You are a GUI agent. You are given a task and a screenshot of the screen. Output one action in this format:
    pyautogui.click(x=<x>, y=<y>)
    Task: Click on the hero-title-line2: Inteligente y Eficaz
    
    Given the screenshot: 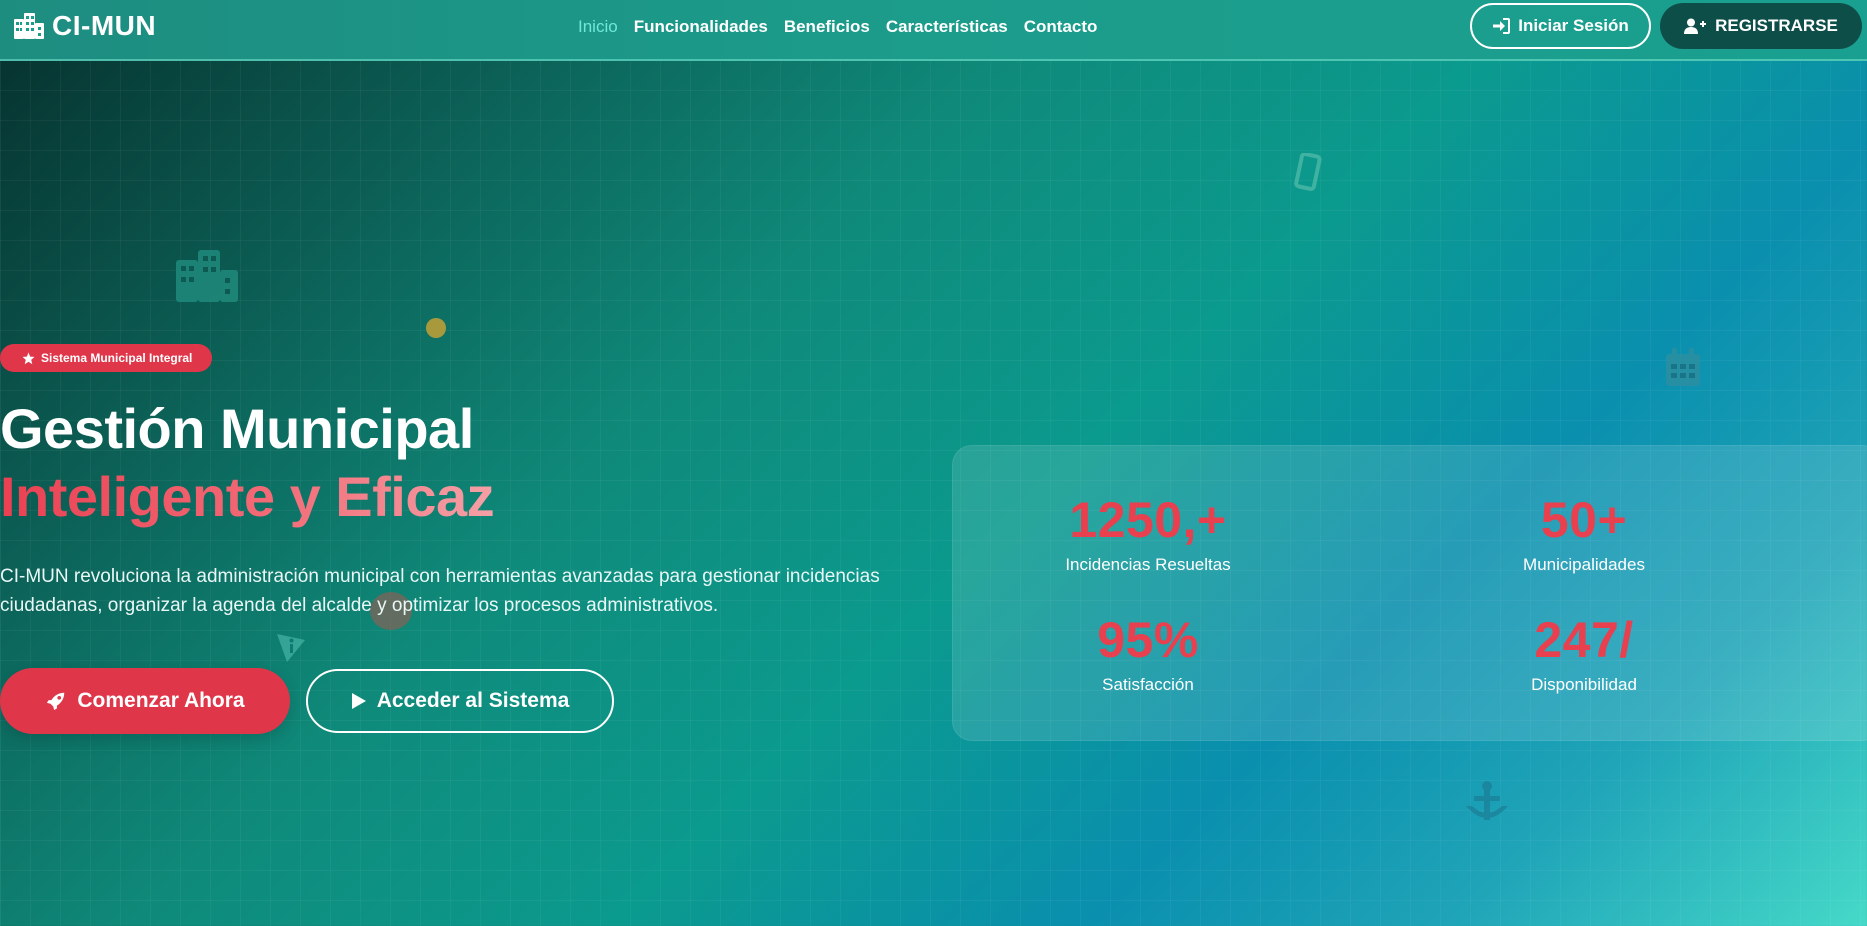 What is the action you would take?
    pyautogui.click(x=247, y=496)
    